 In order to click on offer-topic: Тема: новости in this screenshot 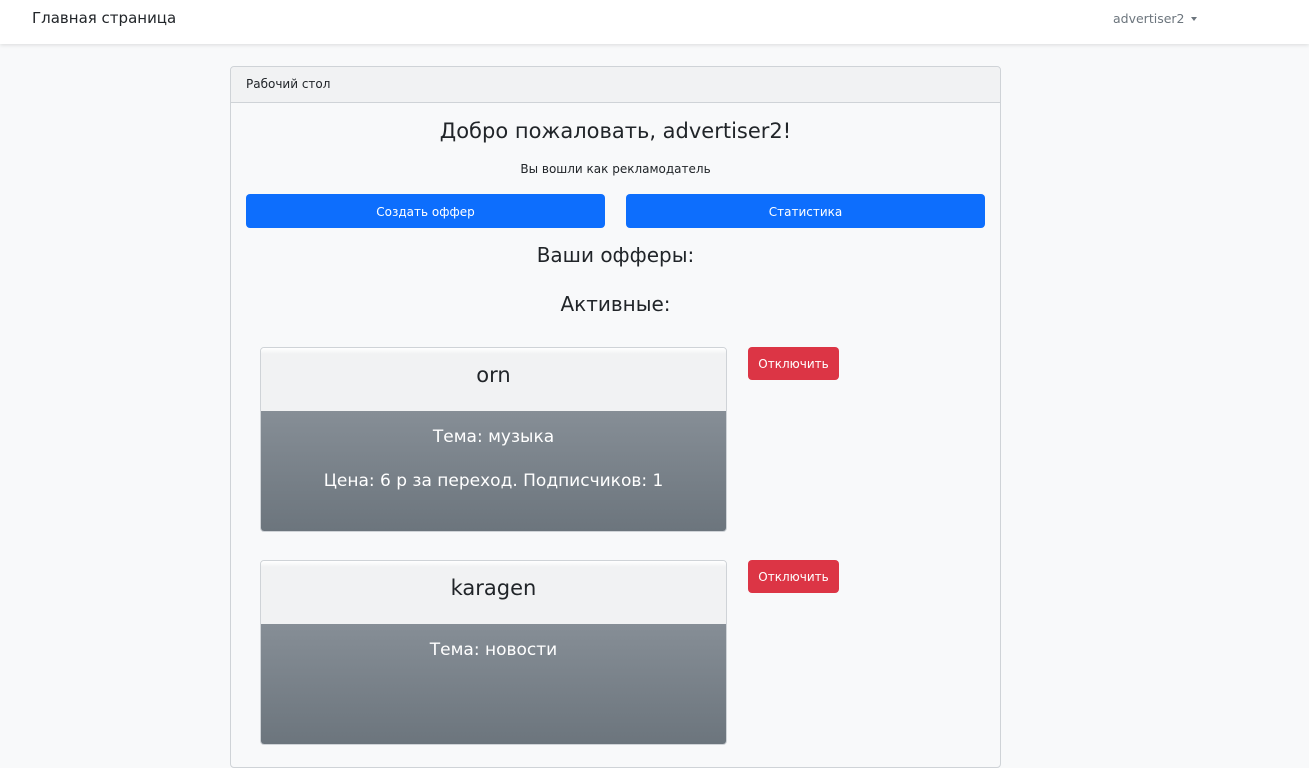, I will do `click(493, 650)`.